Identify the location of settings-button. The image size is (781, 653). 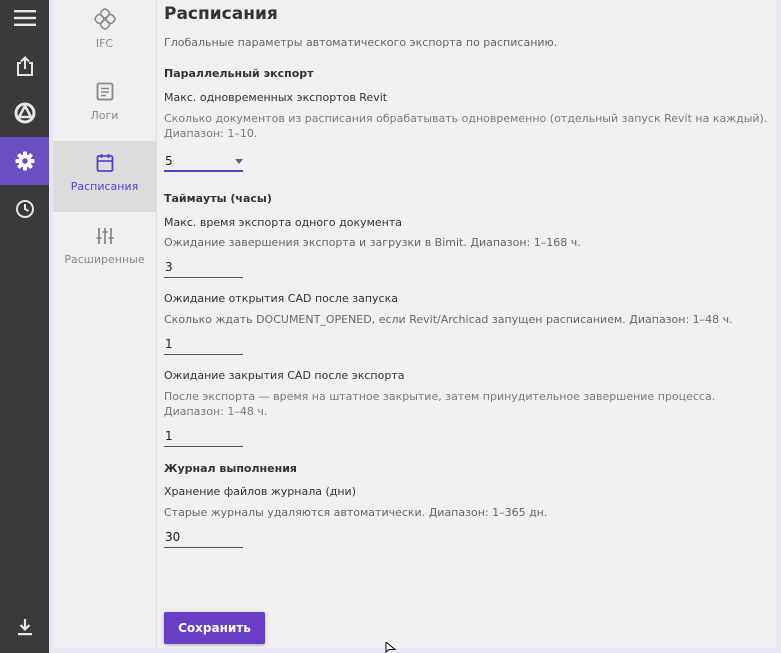
(24, 161).